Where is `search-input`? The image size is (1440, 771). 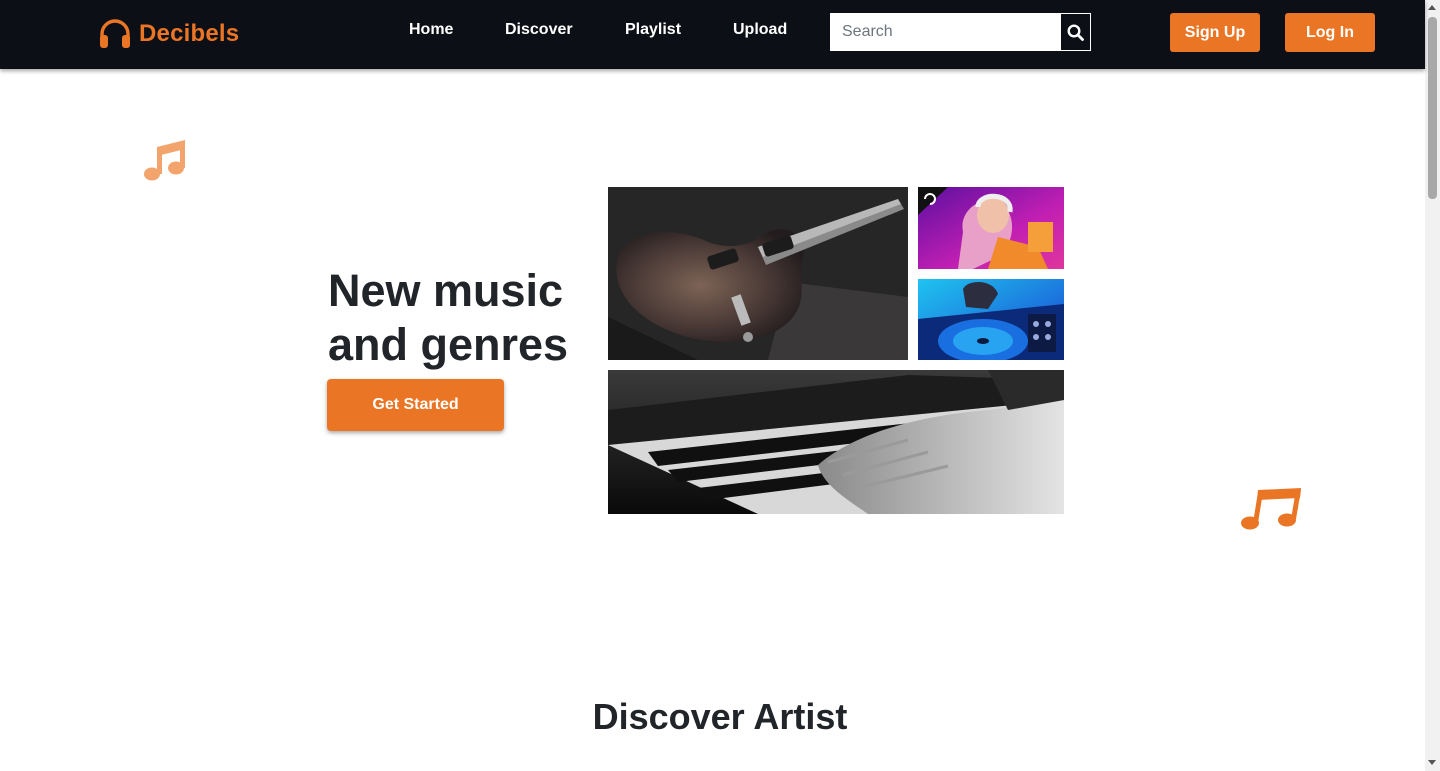 search-input is located at coordinates (945, 32).